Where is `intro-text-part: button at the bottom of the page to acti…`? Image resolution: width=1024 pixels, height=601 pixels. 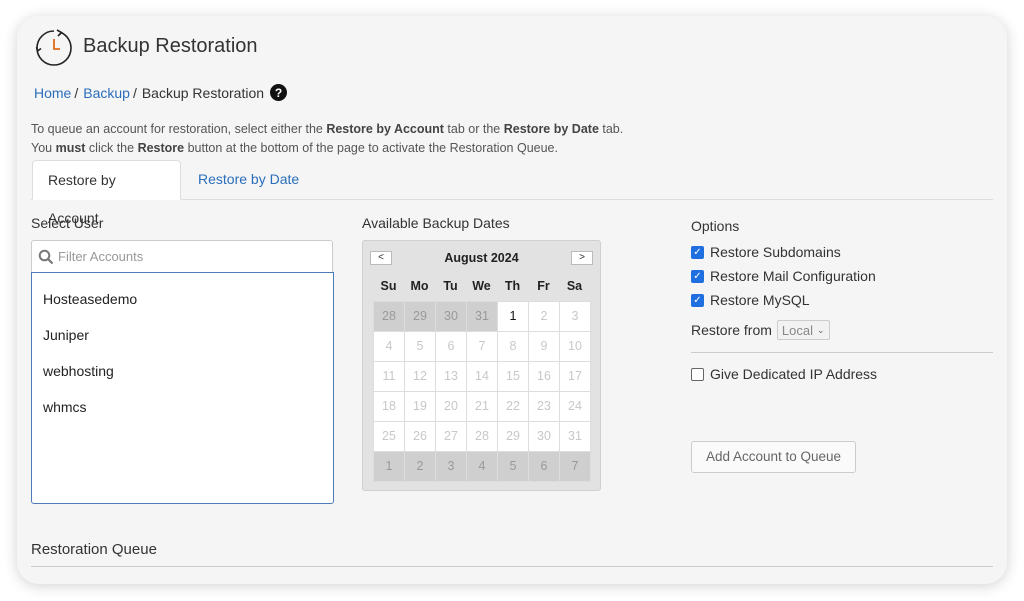
intro-text-part: button at the bottom of the page to acti… is located at coordinates (371, 148).